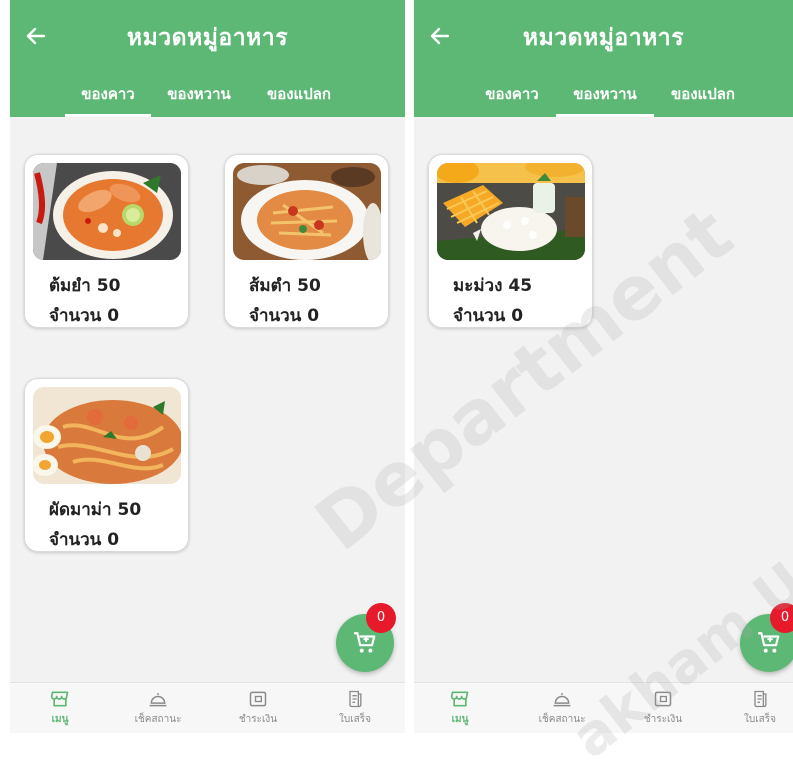 This screenshot has width=793, height=771. I want to click on item-name-price: ส้มตำ 50, so click(288, 285).